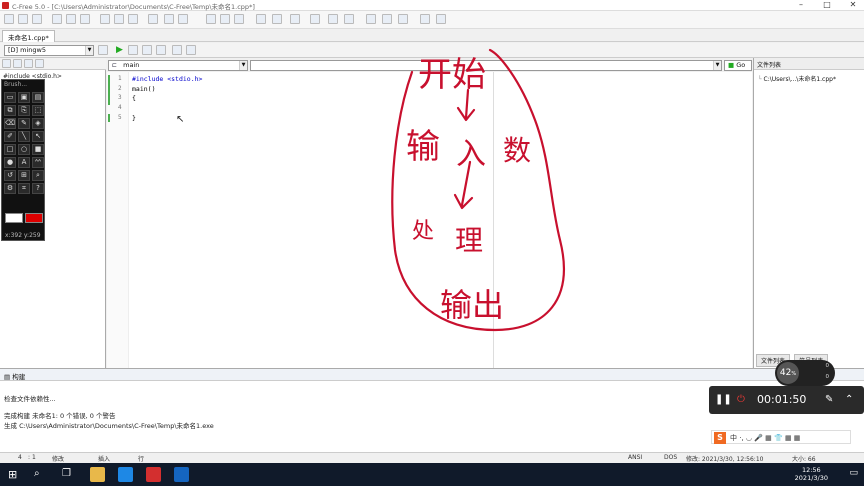  I want to click on filled-ellipse-icon: ●, so click(10, 162).